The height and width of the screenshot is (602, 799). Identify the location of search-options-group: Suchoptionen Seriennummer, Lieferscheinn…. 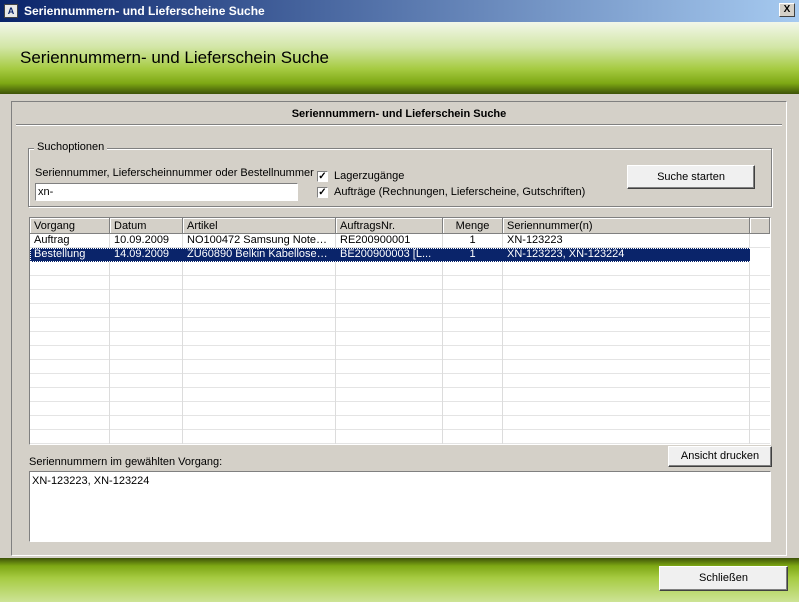
(400, 174).